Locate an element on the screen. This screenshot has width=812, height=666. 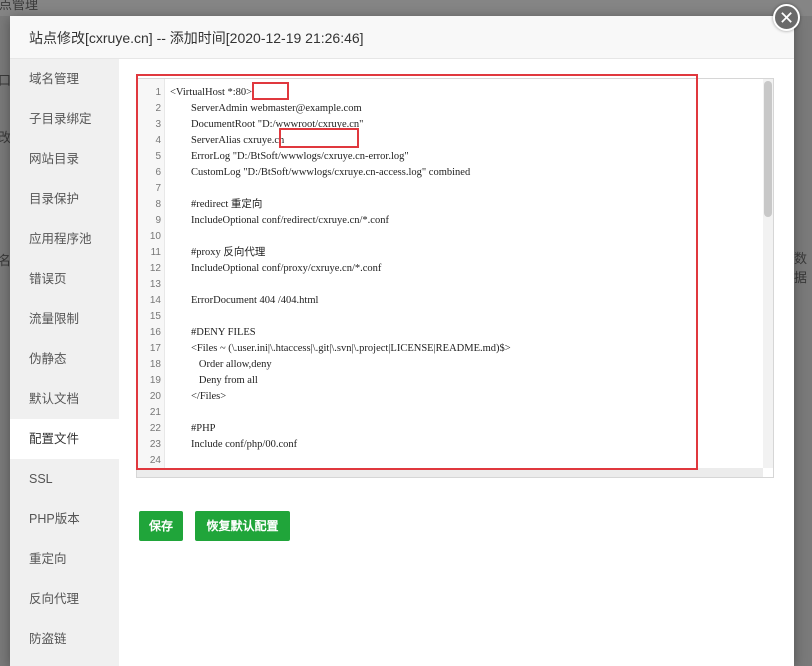
sidebar-item: 重定向 is located at coordinates (64, 559).